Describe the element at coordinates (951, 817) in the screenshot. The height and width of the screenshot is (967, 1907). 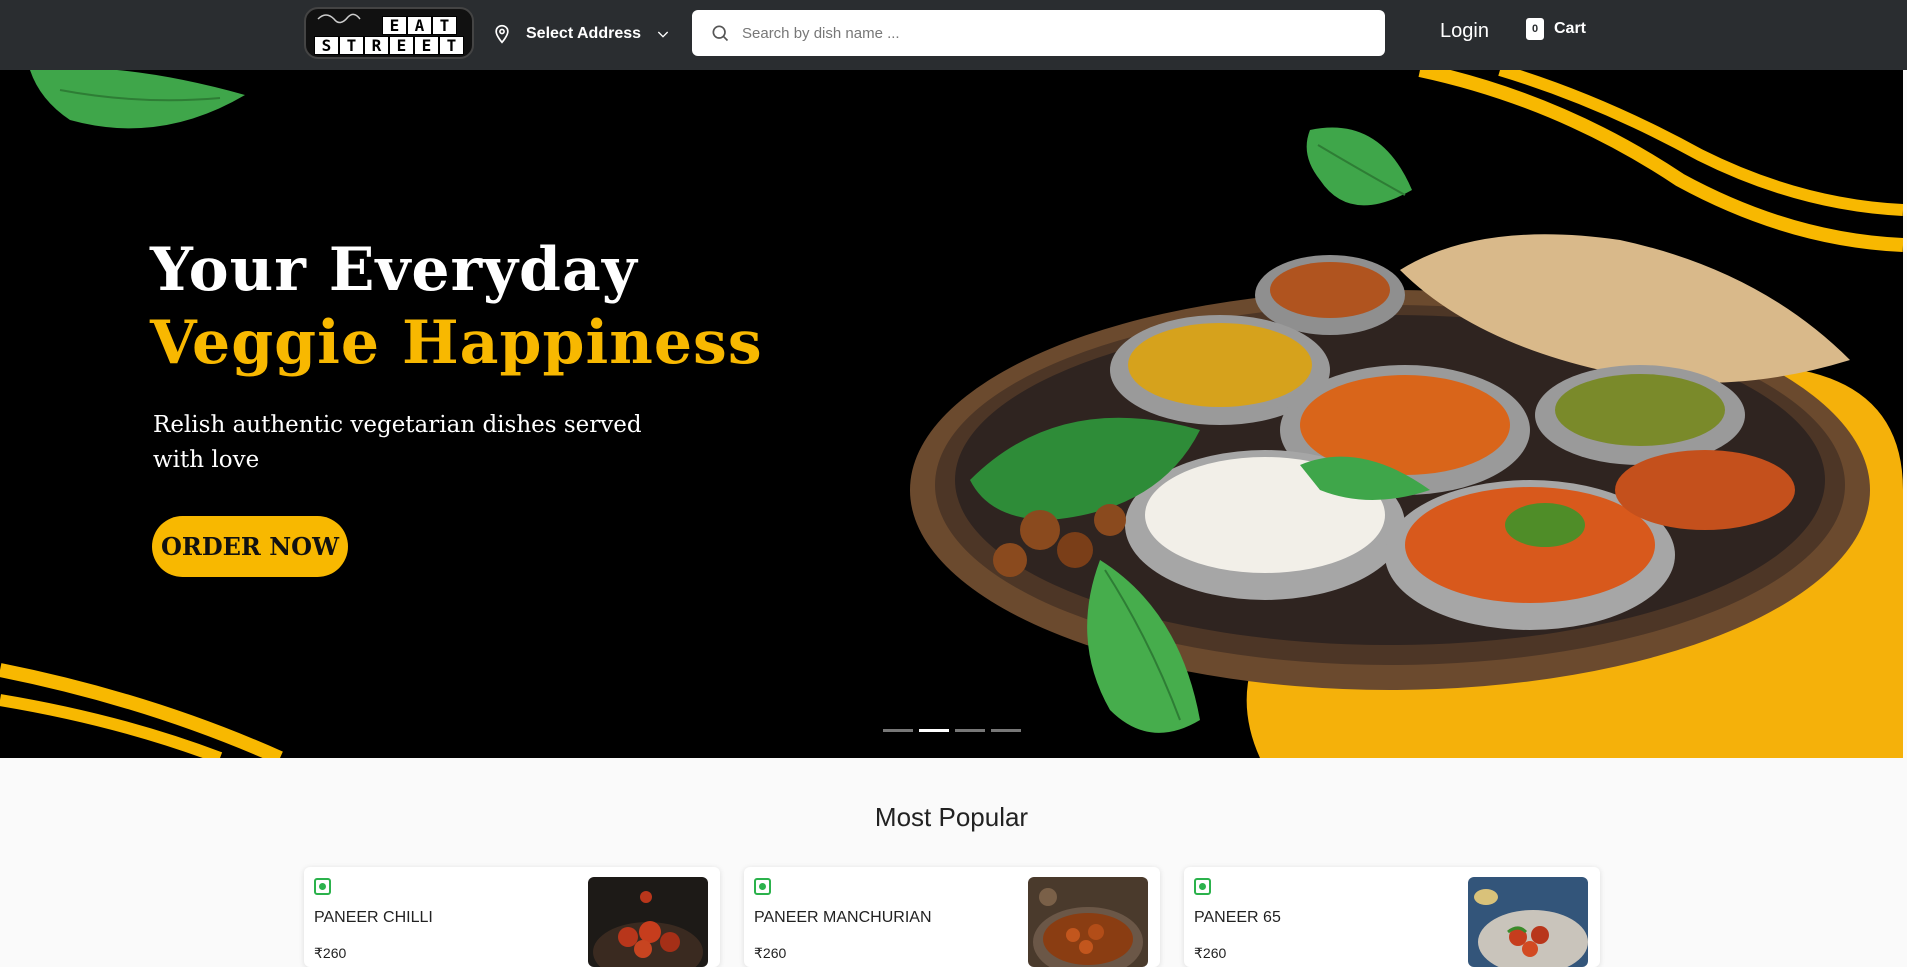
I see `most-popular-heading: Most Popular` at that location.